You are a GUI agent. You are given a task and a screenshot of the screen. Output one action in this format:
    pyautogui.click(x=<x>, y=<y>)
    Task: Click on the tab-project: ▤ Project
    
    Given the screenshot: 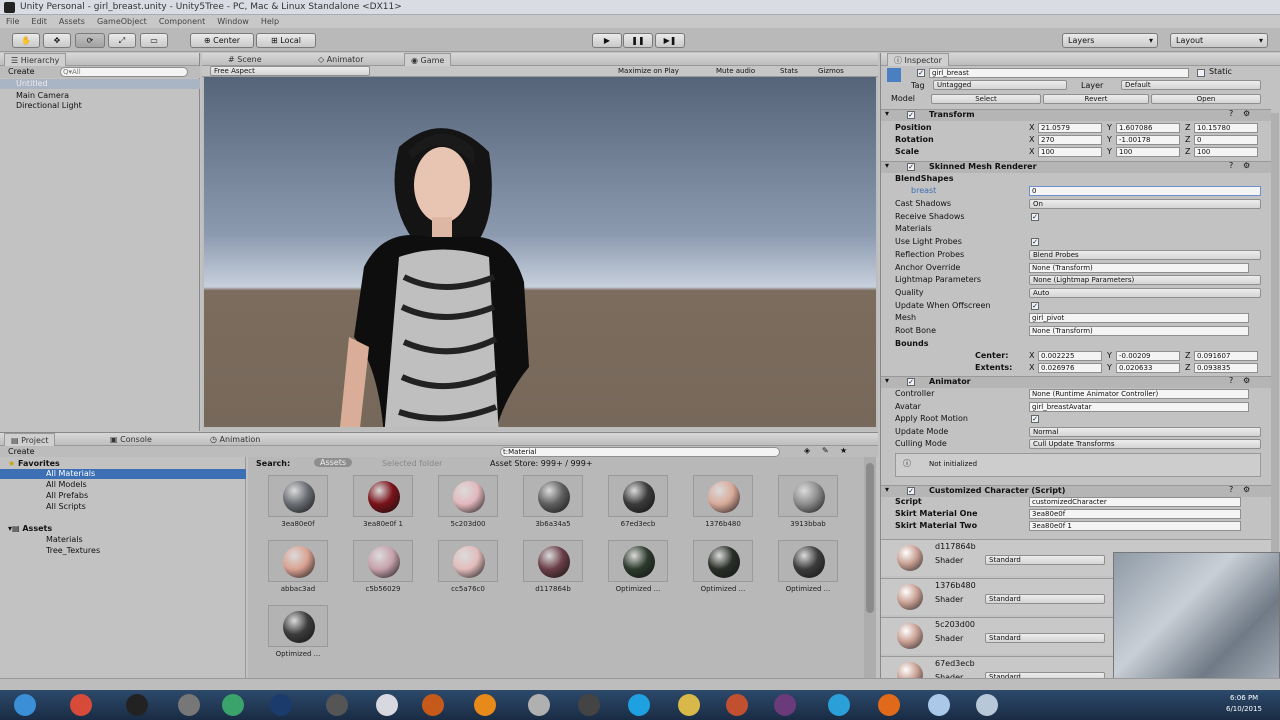 What is the action you would take?
    pyautogui.click(x=30, y=439)
    